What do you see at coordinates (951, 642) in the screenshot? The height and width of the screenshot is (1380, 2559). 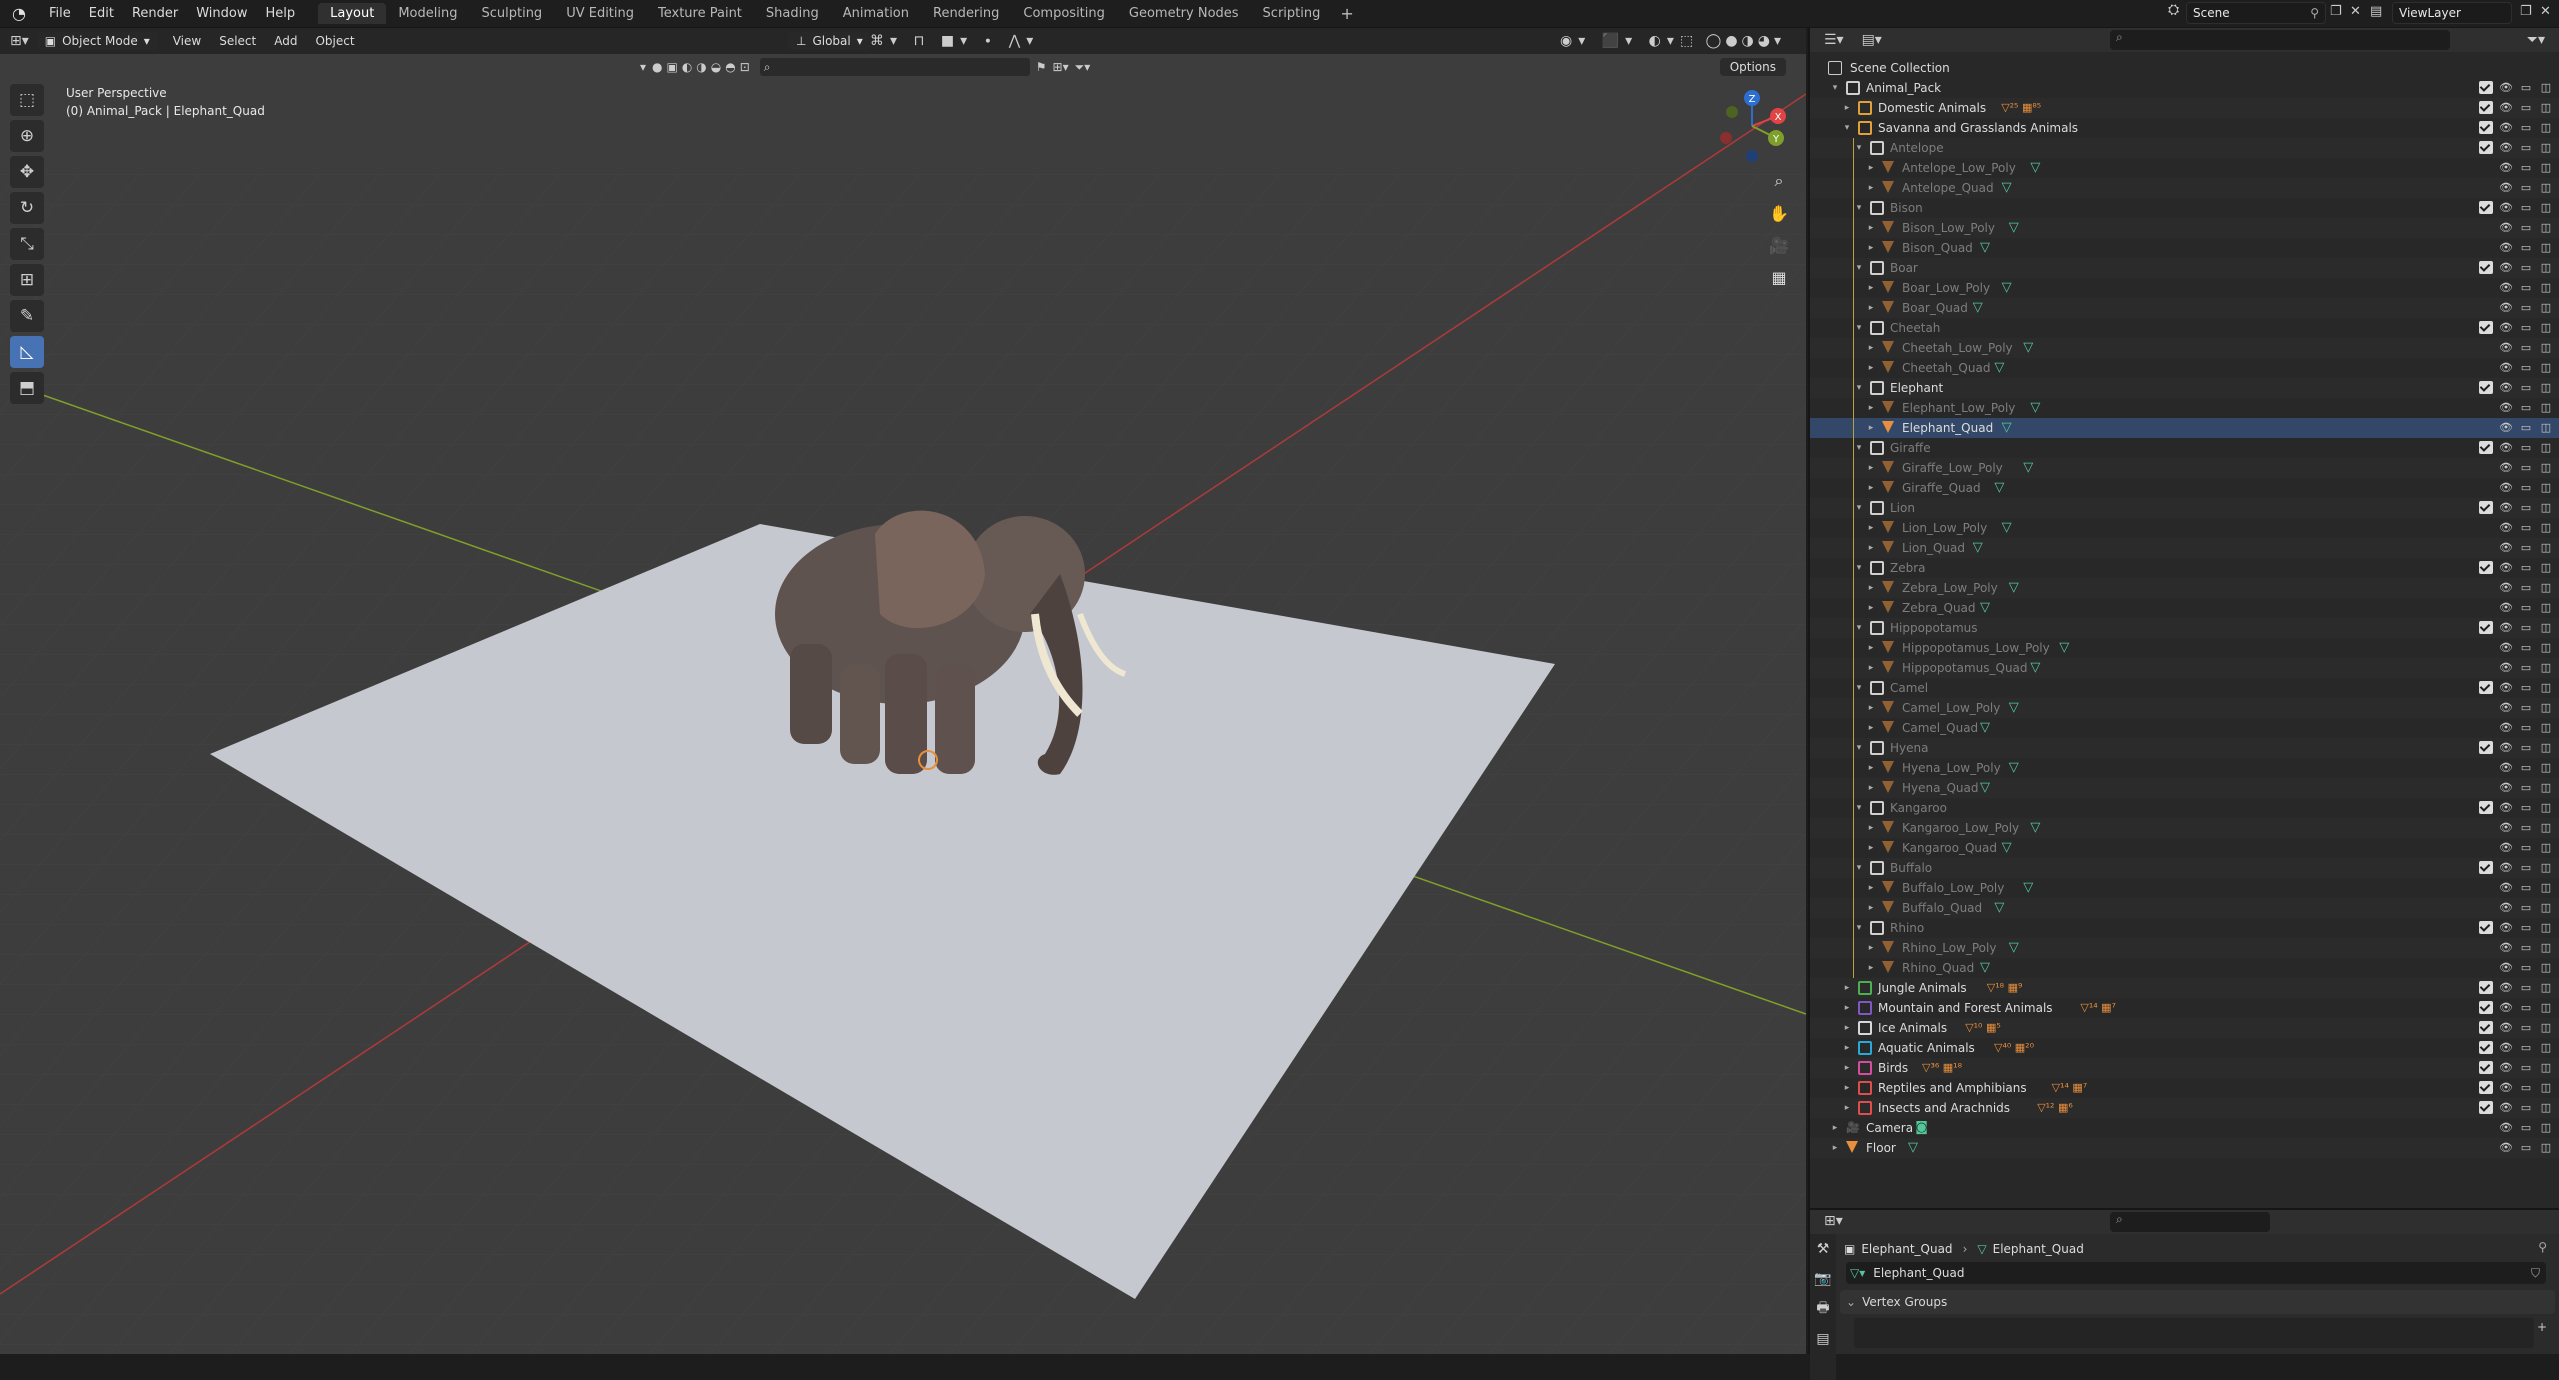 I see `elephant-model` at bounding box center [951, 642].